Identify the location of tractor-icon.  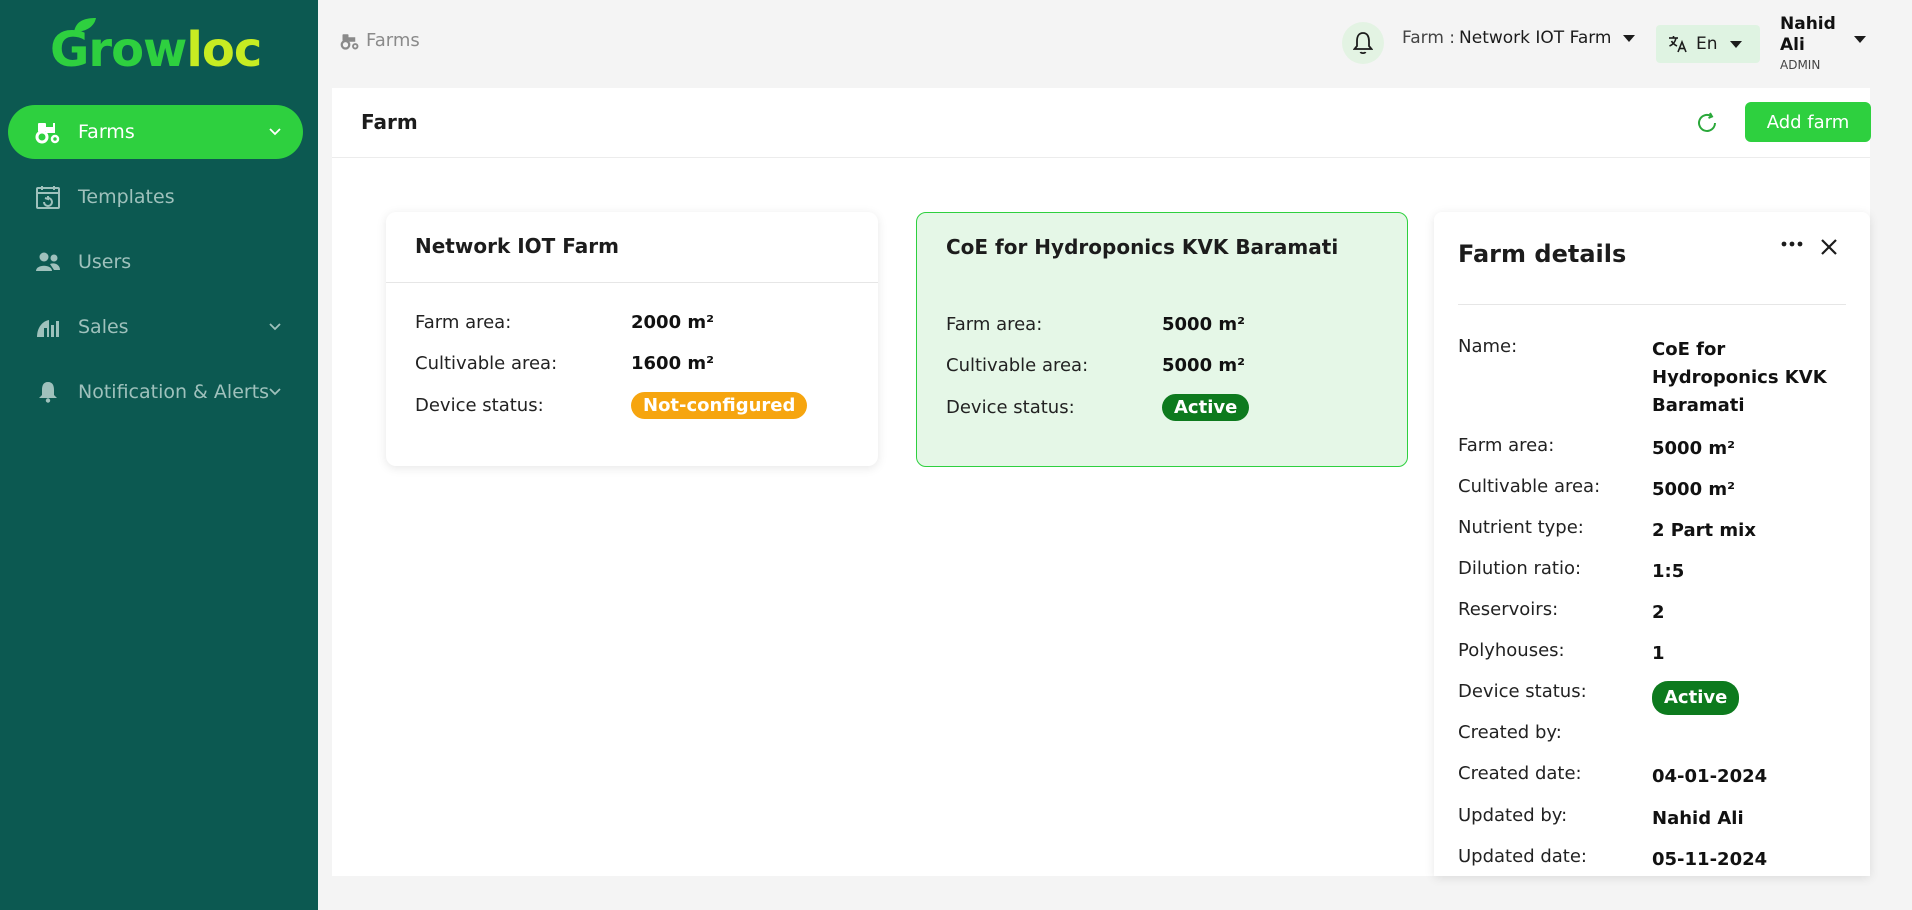
(48, 132).